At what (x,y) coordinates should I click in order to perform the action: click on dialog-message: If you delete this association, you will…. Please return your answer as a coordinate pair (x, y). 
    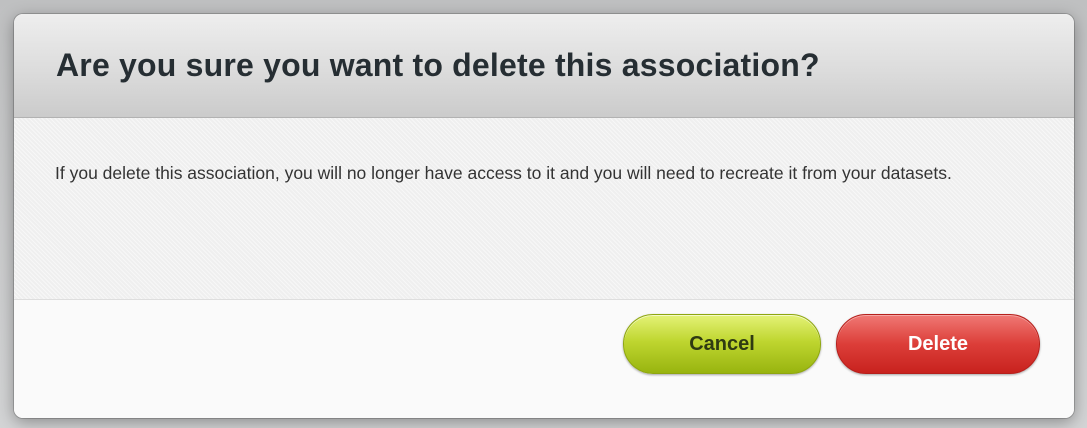
    Looking at the image, I should click on (503, 173).